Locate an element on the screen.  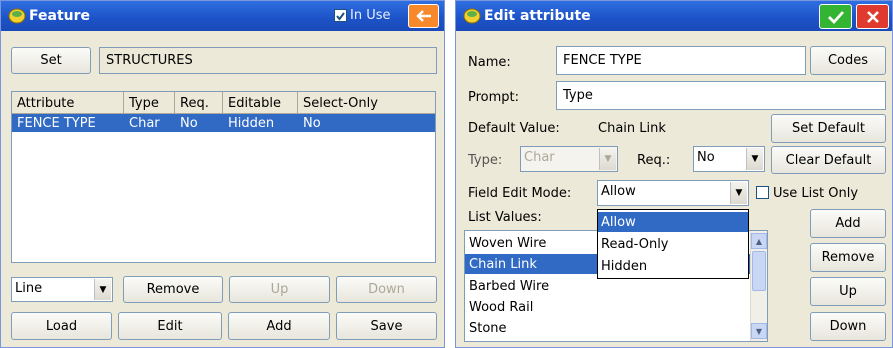
prompt-label: Prompt: is located at coordinates (494, 97).